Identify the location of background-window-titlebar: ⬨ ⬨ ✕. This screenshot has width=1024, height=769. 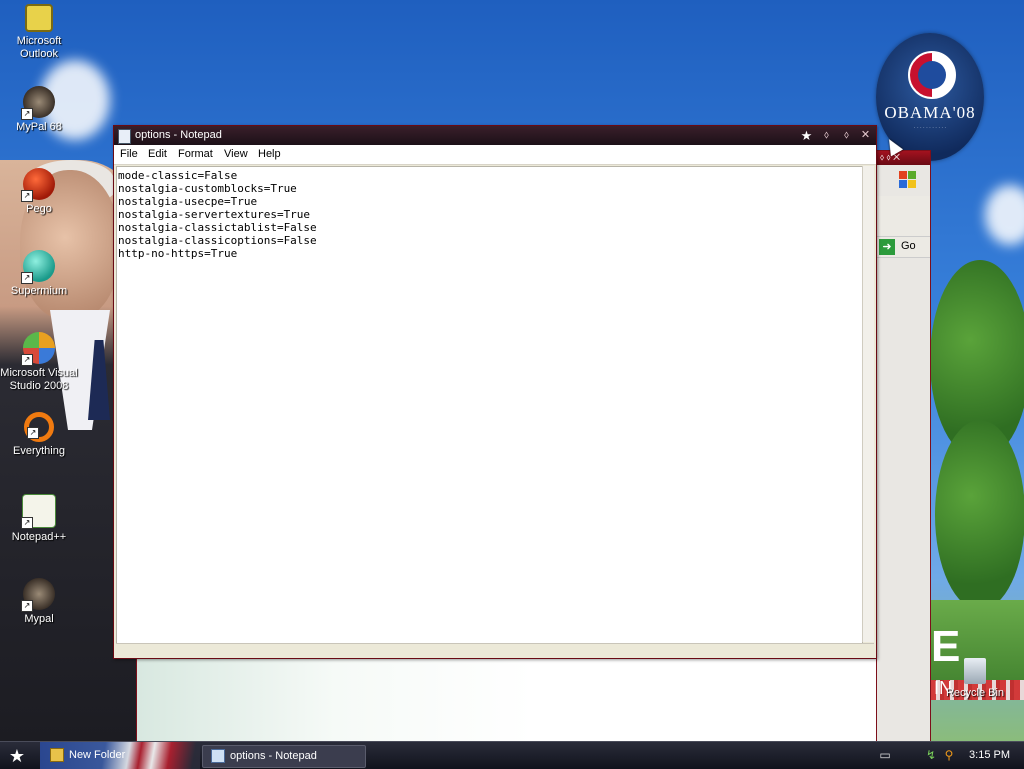
(903, 158).